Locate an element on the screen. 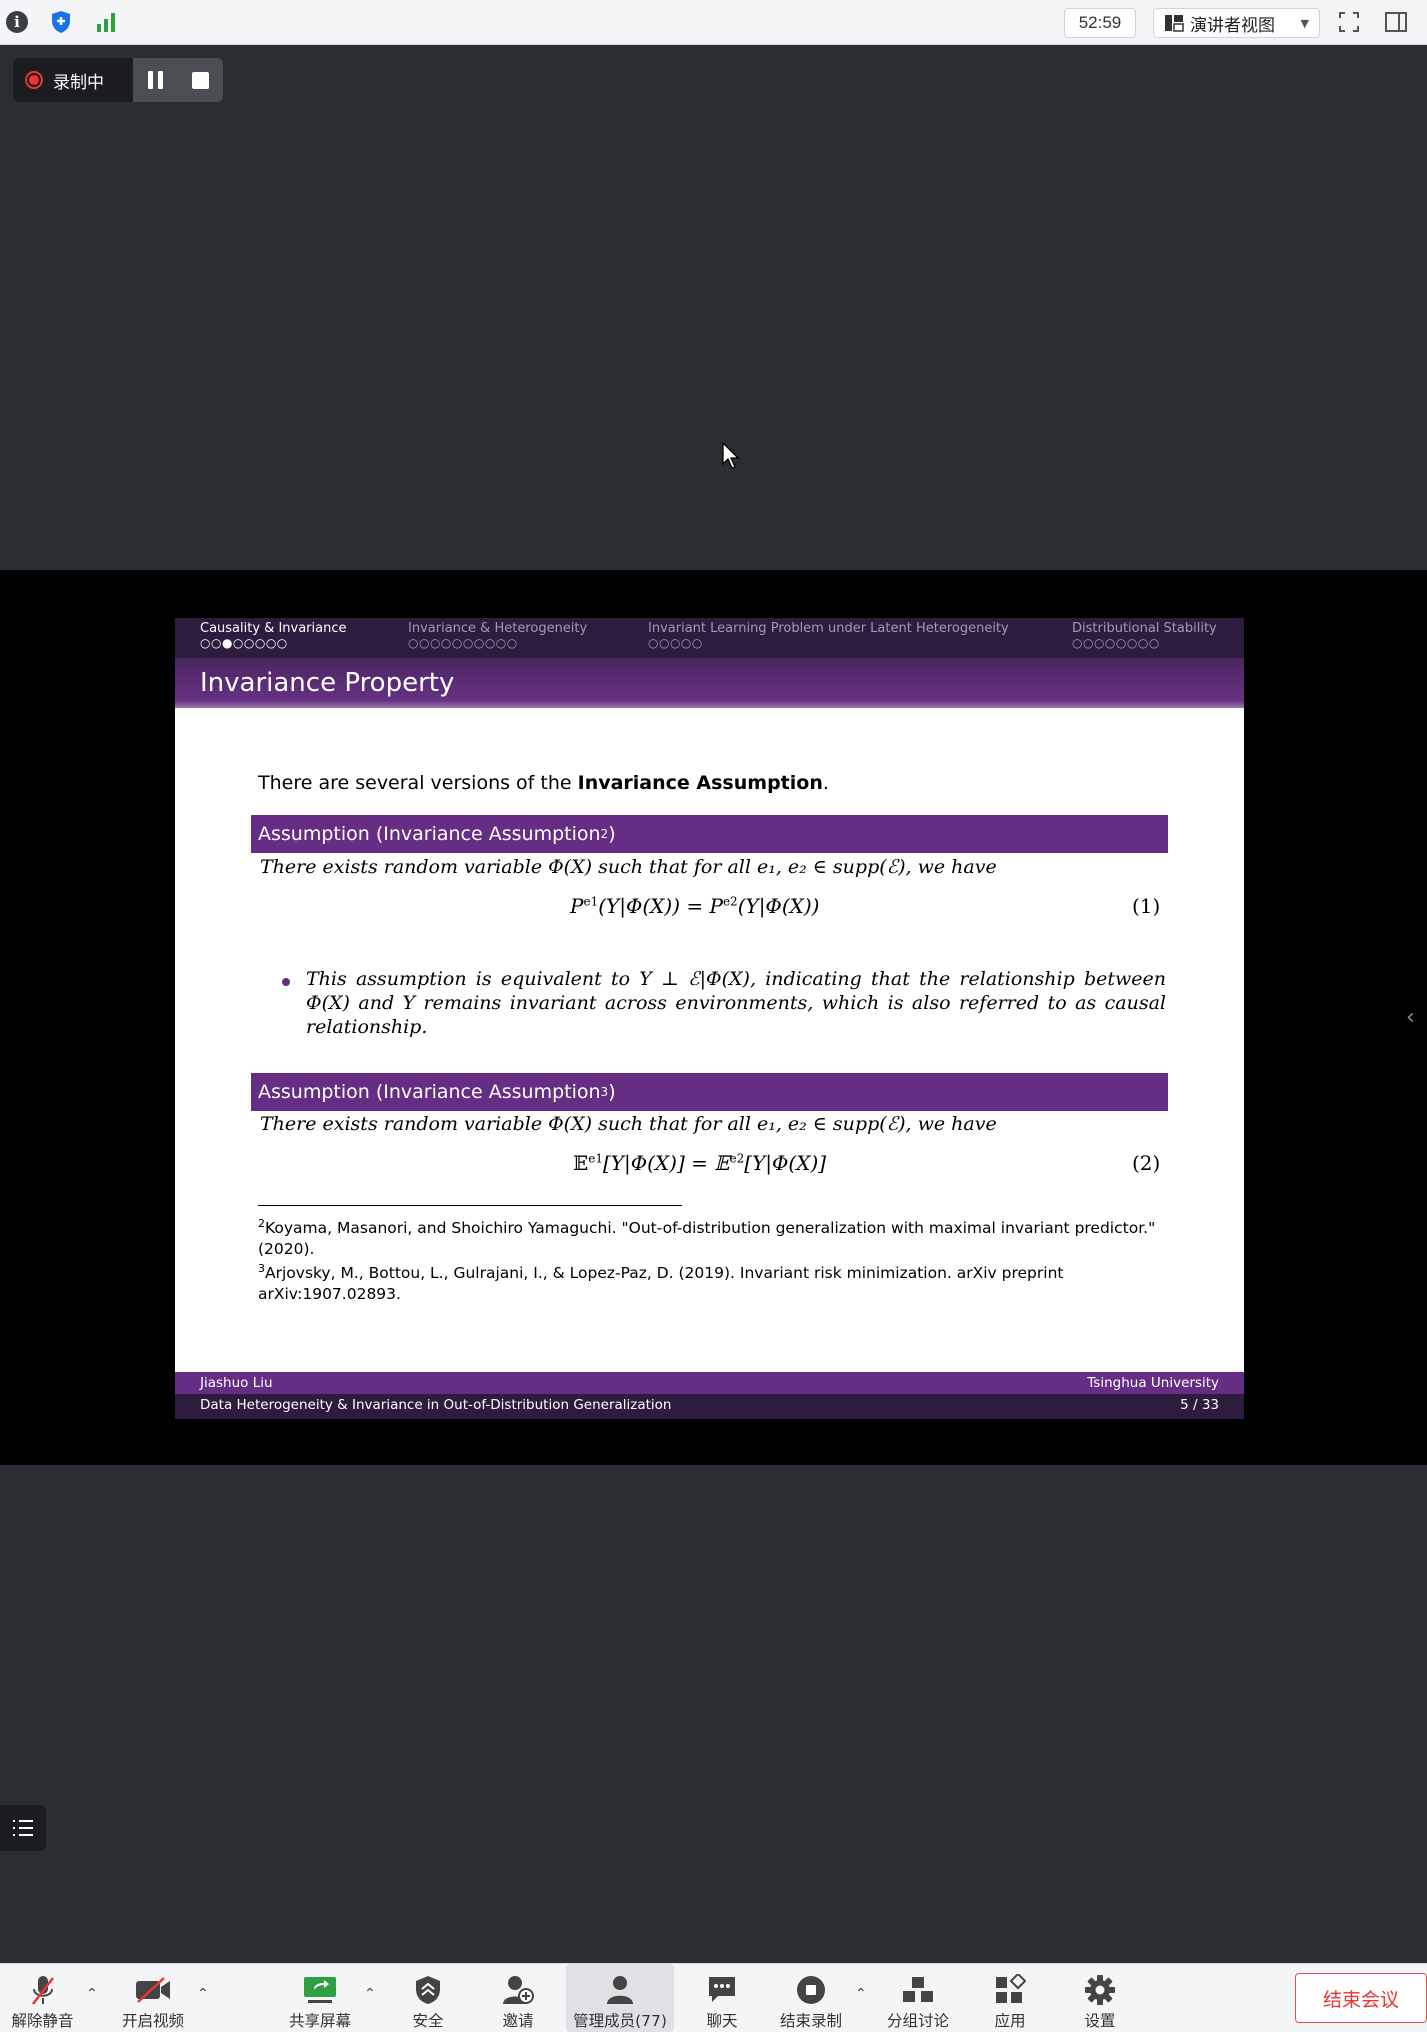 The width and height of the screenshot is (1427, 2032). stop-recording-button: 结束录制 is located at coordinates (811, 1998).